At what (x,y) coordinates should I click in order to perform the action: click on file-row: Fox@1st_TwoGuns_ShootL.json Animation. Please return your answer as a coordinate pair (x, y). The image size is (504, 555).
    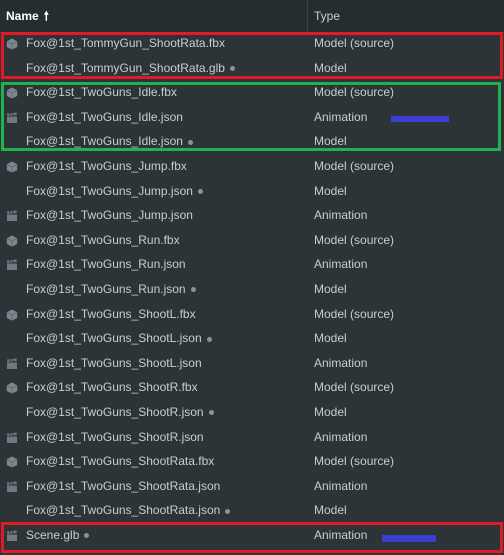
    Looking at the image, I should click on (252, 363).